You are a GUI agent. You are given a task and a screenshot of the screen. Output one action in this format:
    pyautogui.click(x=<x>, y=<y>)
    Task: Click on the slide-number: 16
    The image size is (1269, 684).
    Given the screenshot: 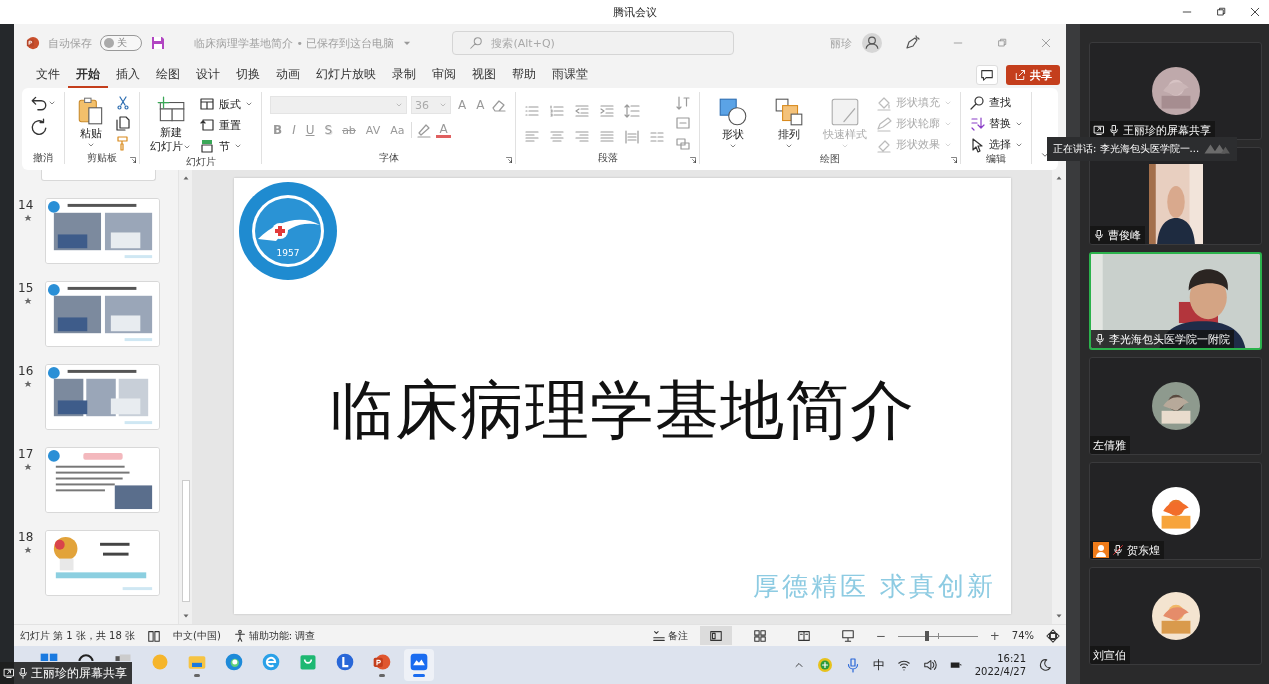 What is the action you would take?
    pyautogui.click(x=26, y=371)
    